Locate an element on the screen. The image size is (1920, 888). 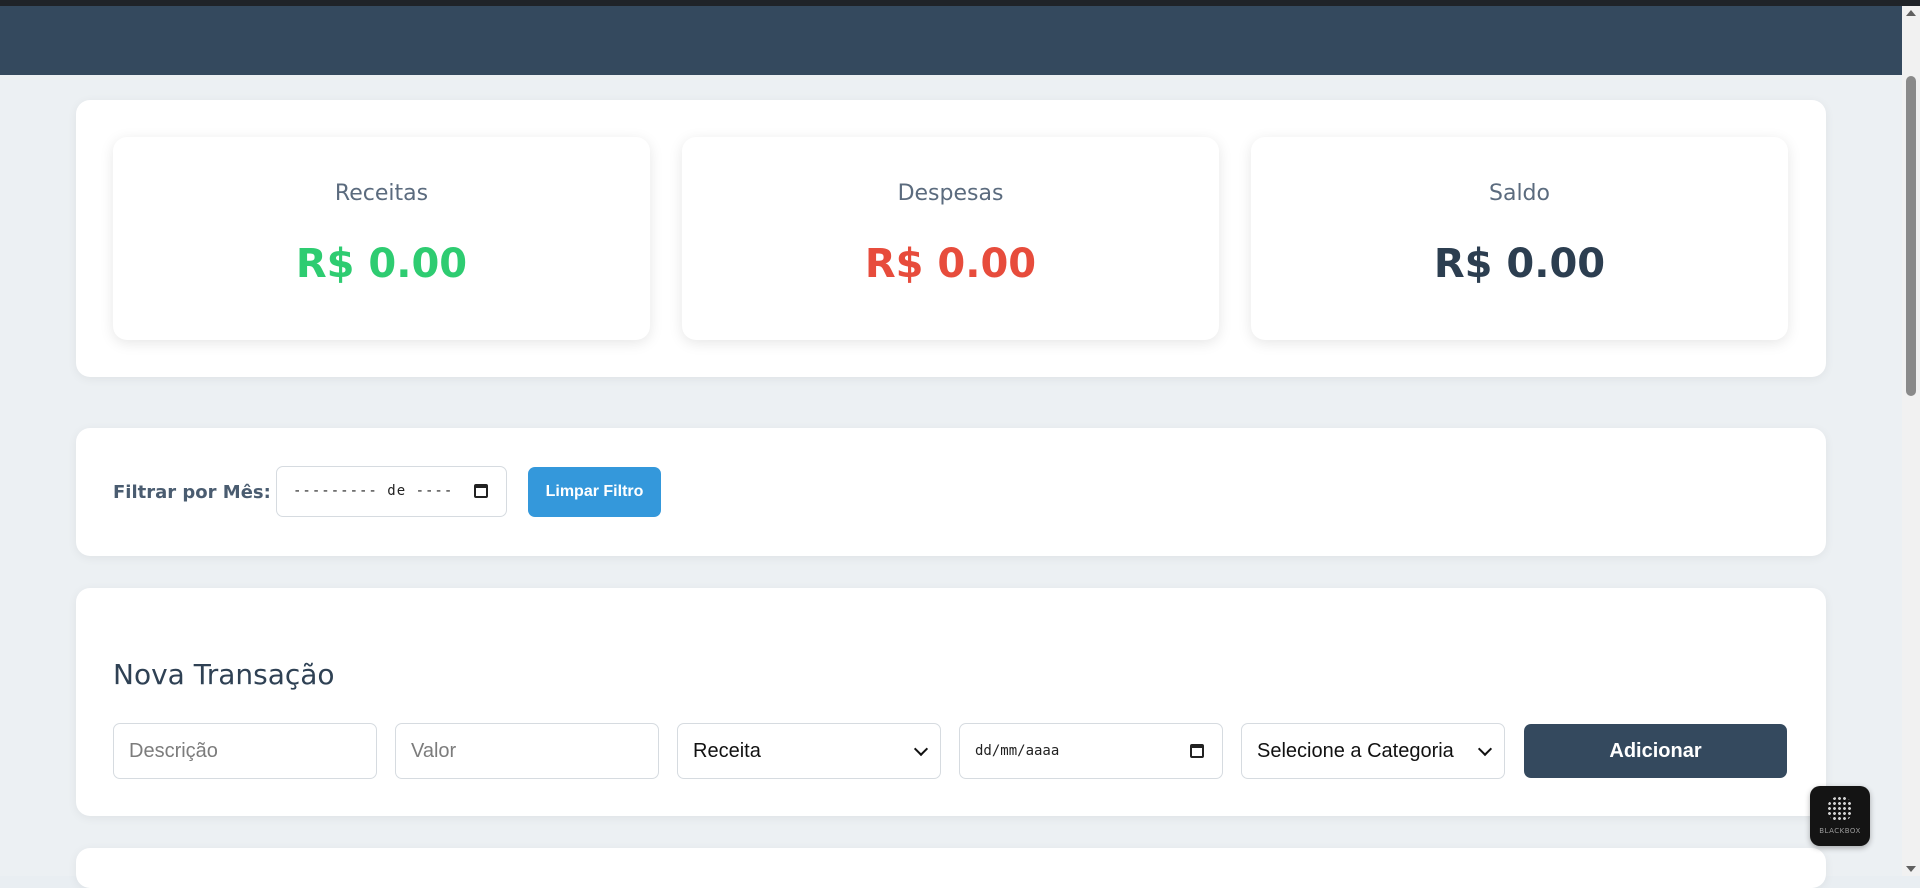
blackbox-label: BLACKBOX is located at coordinates (1840, 831).